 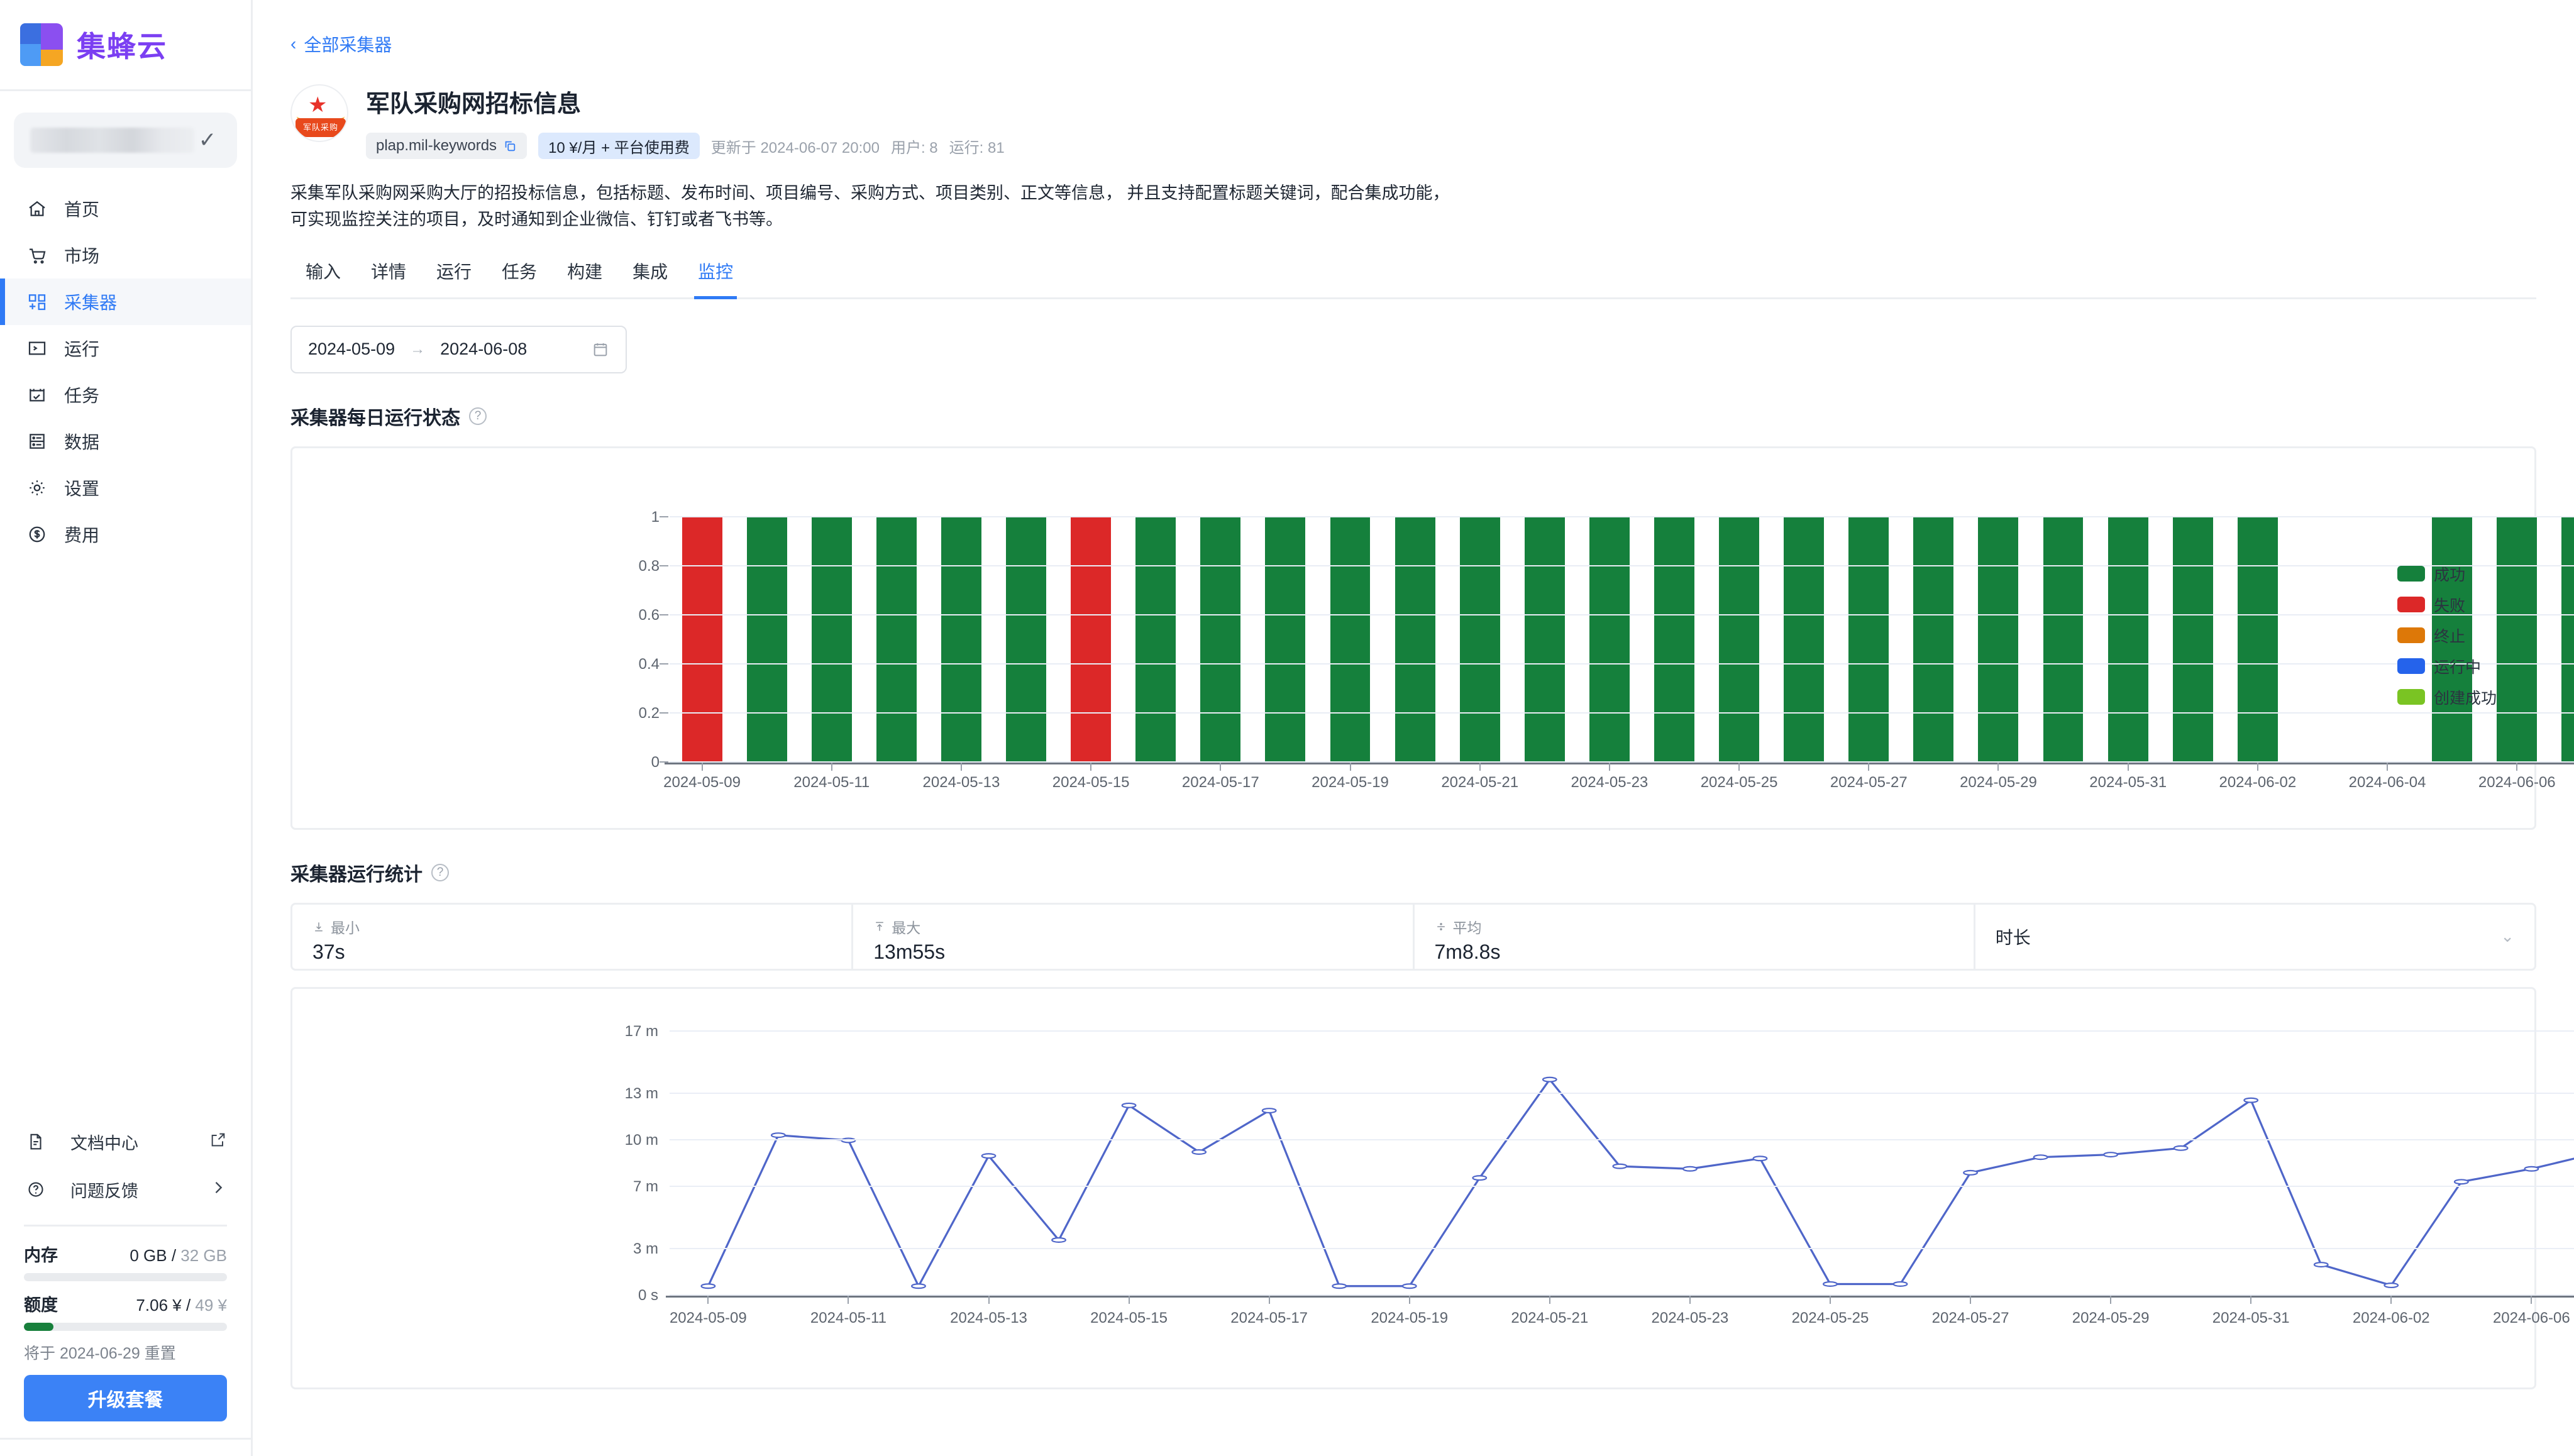 What do you see at coordinates (126, 208) in the screenshot?
I see `sidebar-item-home: 首页` at bounding box center [126, 208].